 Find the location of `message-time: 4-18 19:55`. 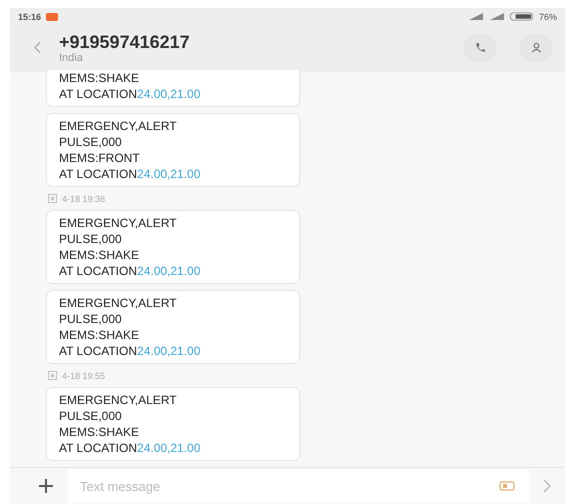

message-time: 4-18 19:55 is located at coordinates (84, 375).